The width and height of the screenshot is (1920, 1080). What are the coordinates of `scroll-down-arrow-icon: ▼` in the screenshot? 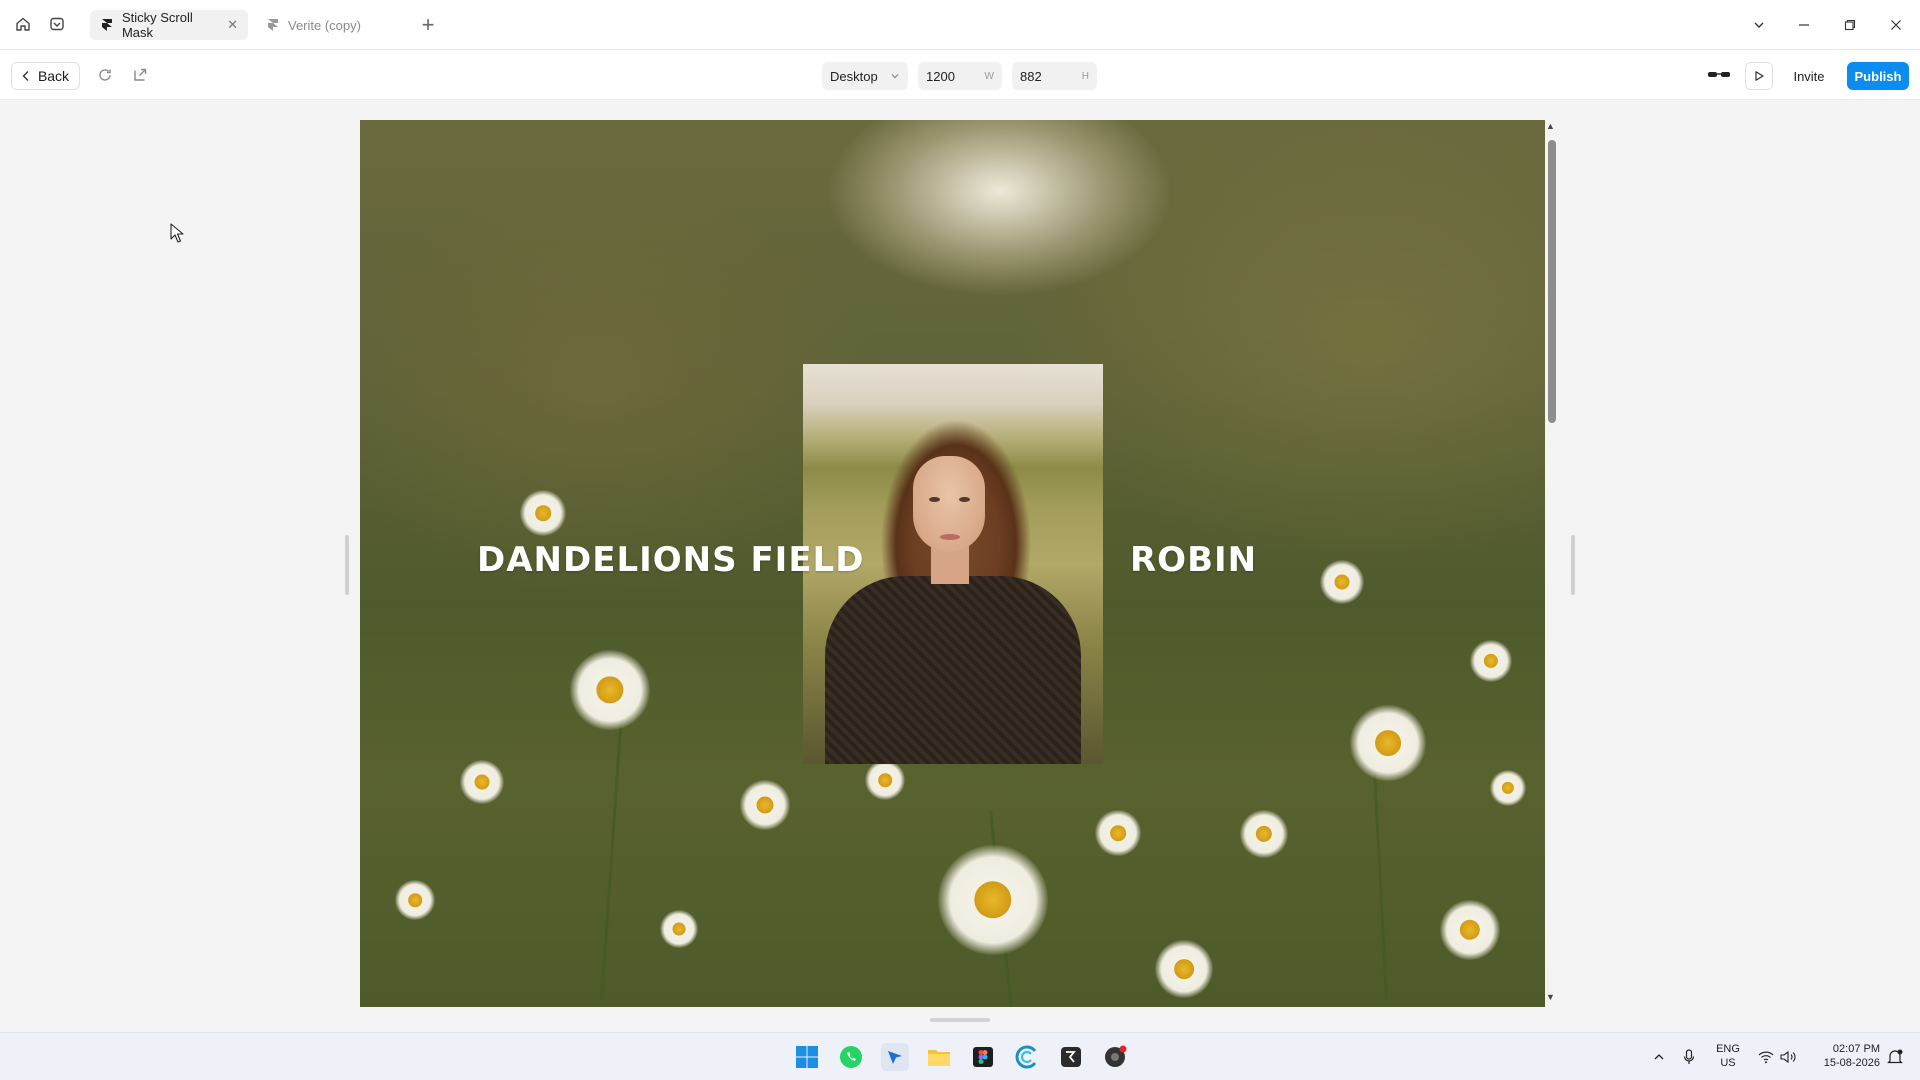 It's located at (1550, 997).